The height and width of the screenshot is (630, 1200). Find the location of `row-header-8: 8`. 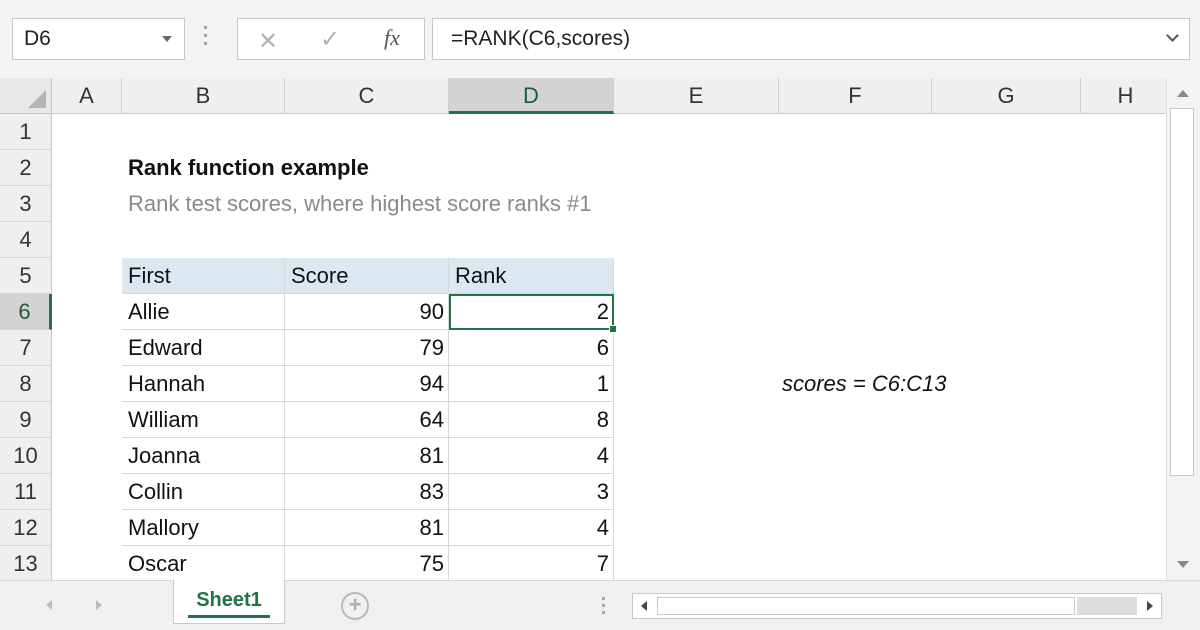

row-header-8: 8 is located at coordinates (26, 384).